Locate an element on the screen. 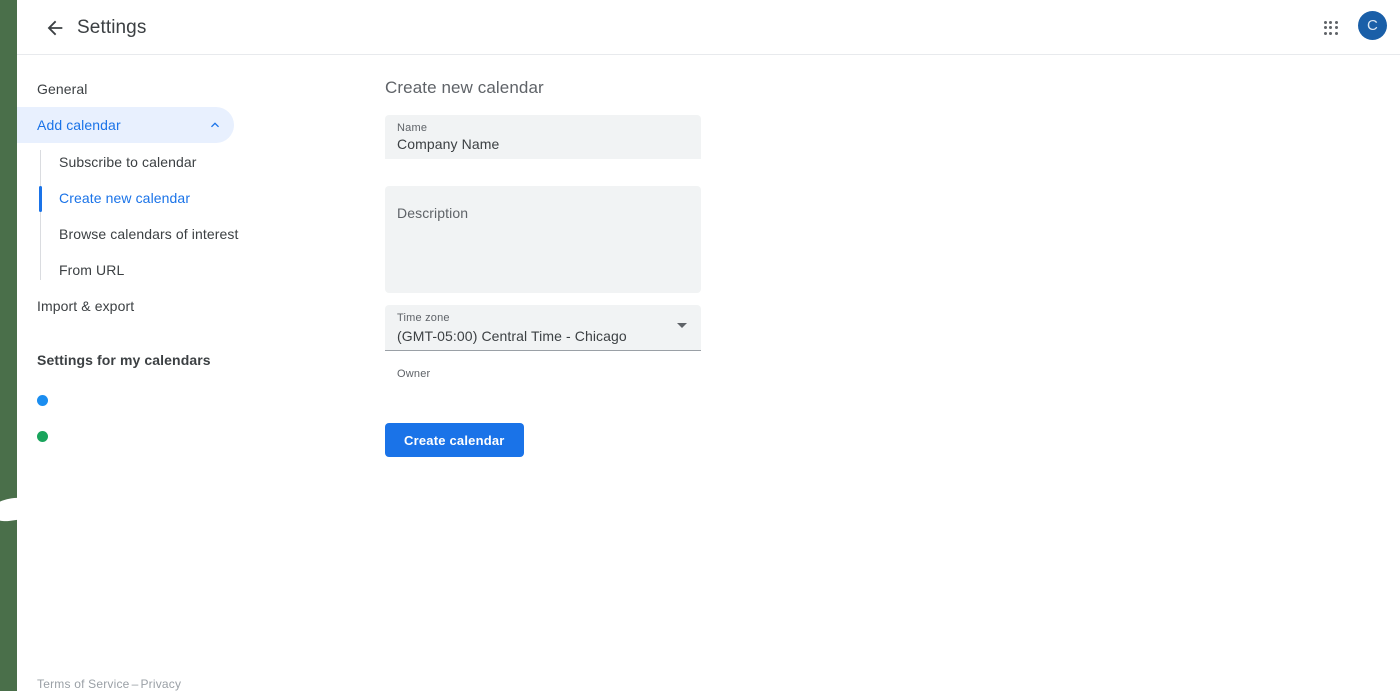 The image size is (1400, 691). submenu-rail is located at coordinates (40, 215).